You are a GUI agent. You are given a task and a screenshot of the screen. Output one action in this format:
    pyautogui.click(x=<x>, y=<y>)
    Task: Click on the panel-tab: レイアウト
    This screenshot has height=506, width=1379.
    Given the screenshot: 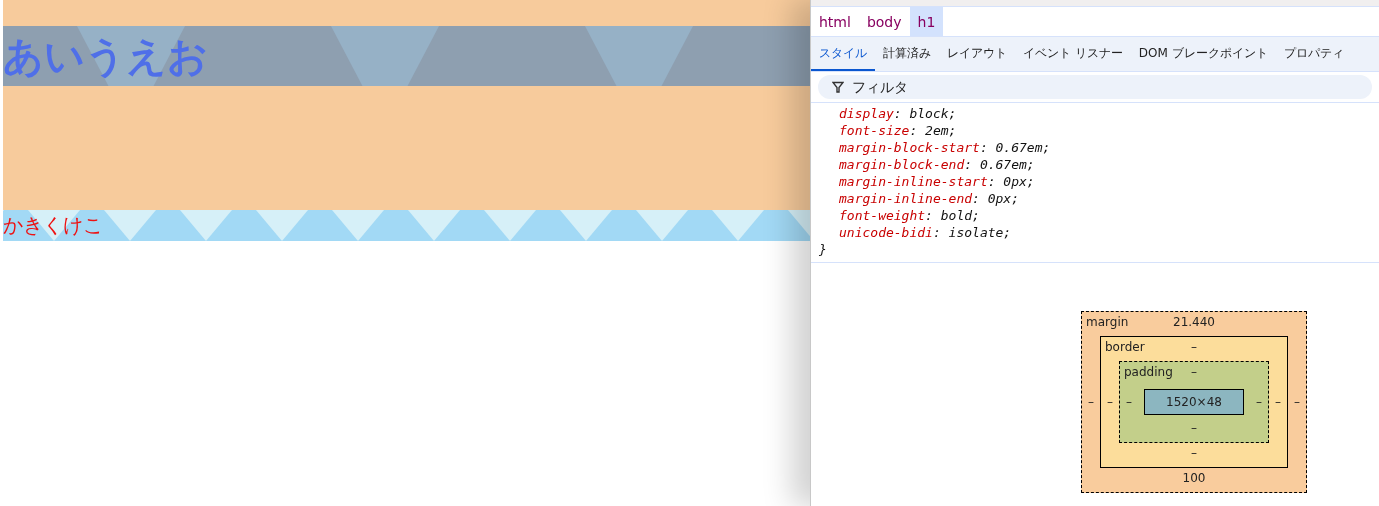 What is the action you would take?
    pyautogui.click(x=977, y=54)
    